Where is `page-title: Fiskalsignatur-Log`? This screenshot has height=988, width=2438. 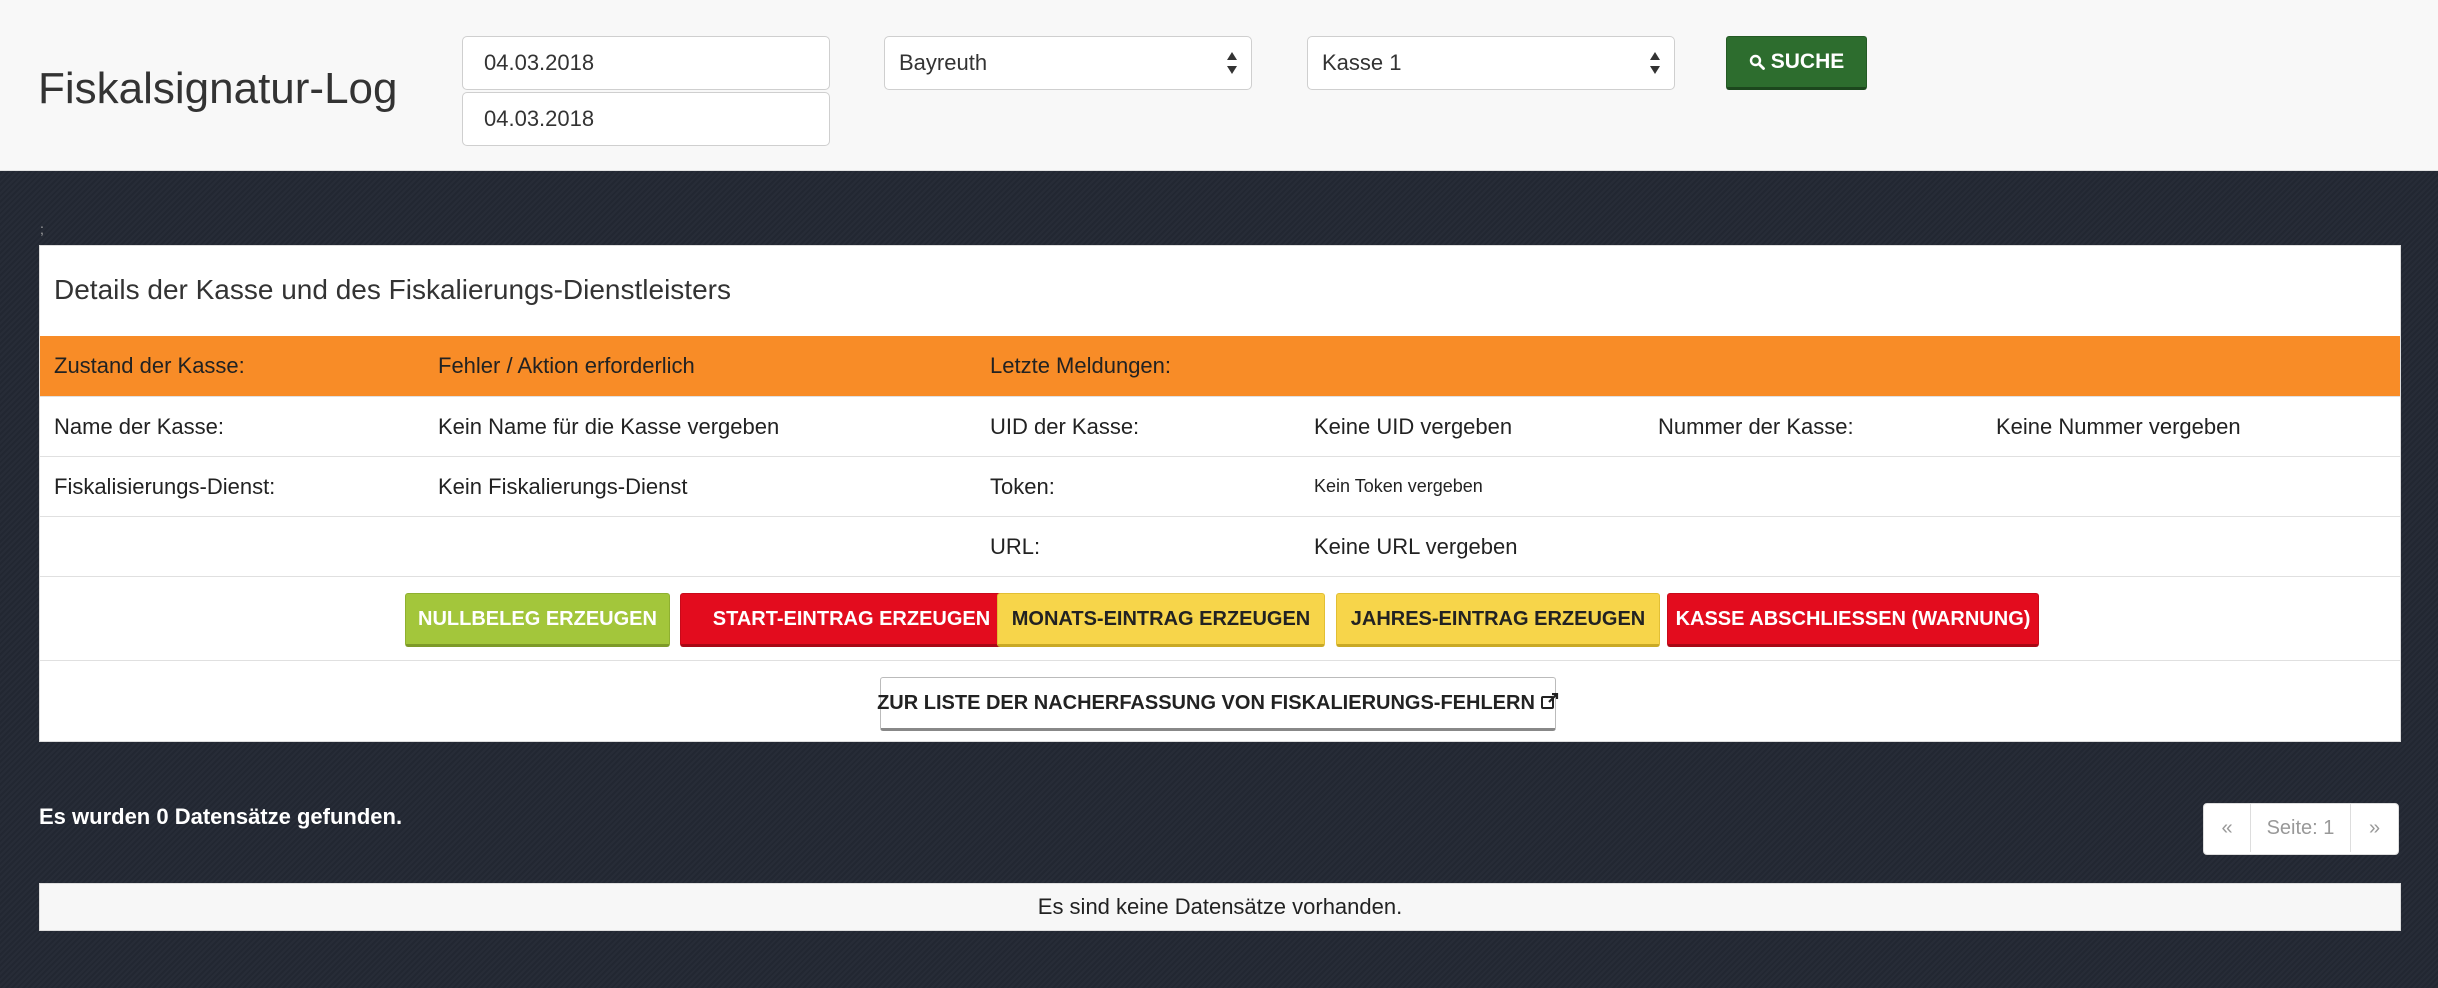
page-title: Fiskalsignatur-Log is located at coordinates (218, 88).